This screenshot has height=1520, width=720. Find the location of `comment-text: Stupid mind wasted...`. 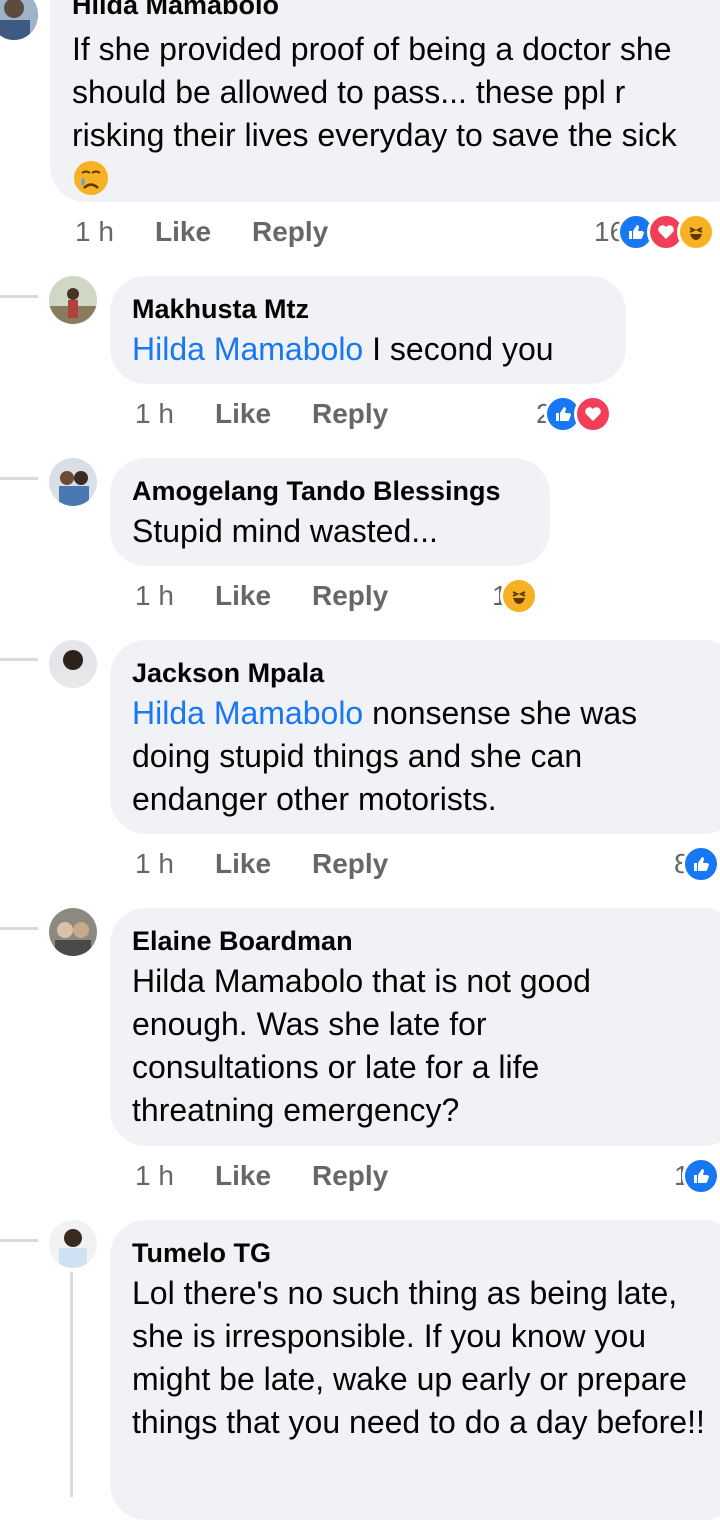

comment-text: Stupid mind wasted... is located at coordinates (285, 531).